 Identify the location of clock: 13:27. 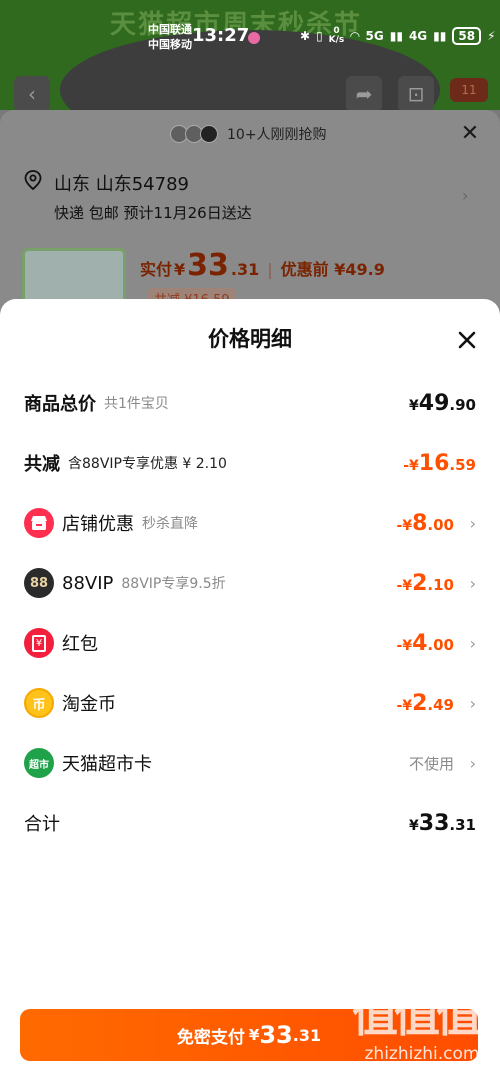
(221, 35).